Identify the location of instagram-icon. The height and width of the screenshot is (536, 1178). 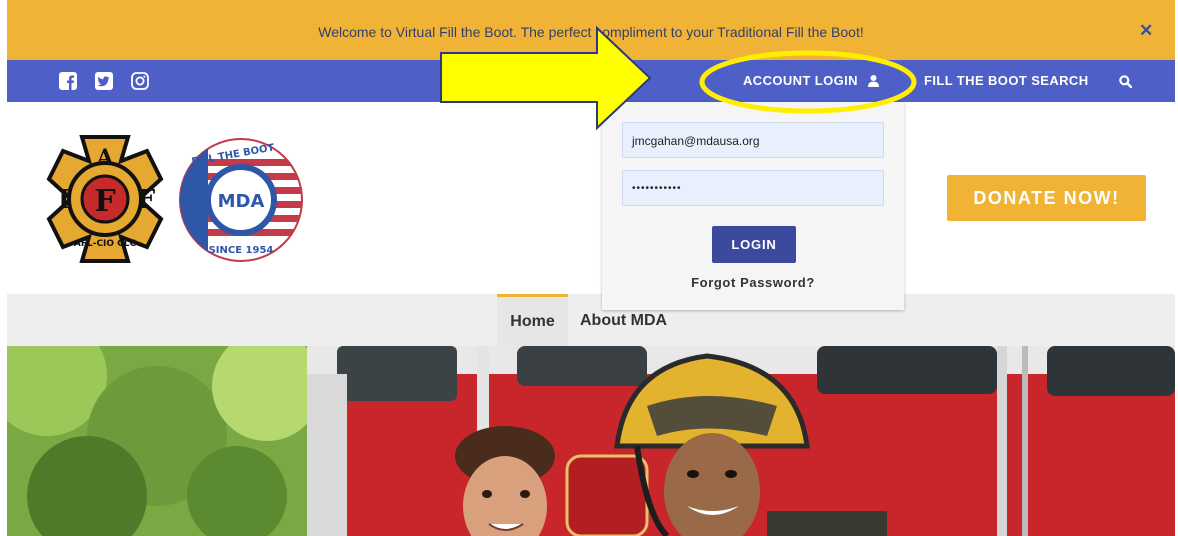
(140, 81).